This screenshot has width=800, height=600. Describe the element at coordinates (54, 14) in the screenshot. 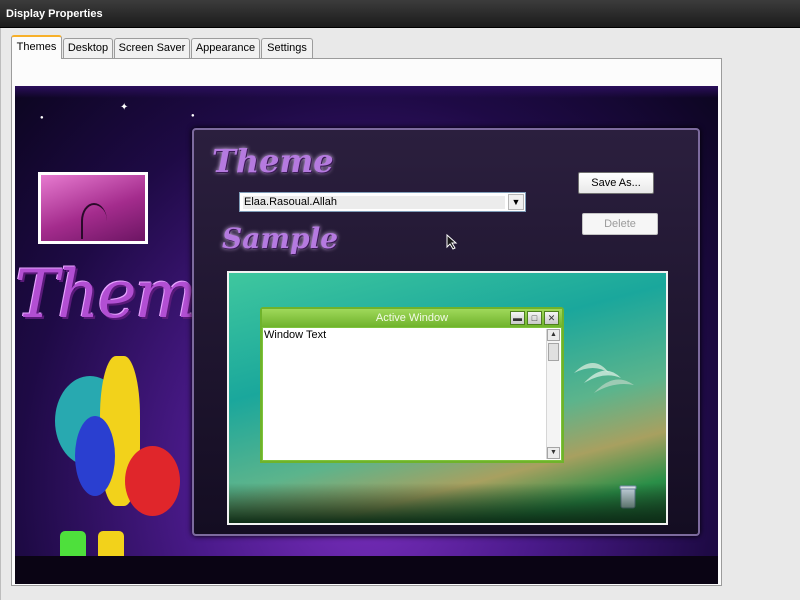

I see `window-title: Display Properties` at that location.